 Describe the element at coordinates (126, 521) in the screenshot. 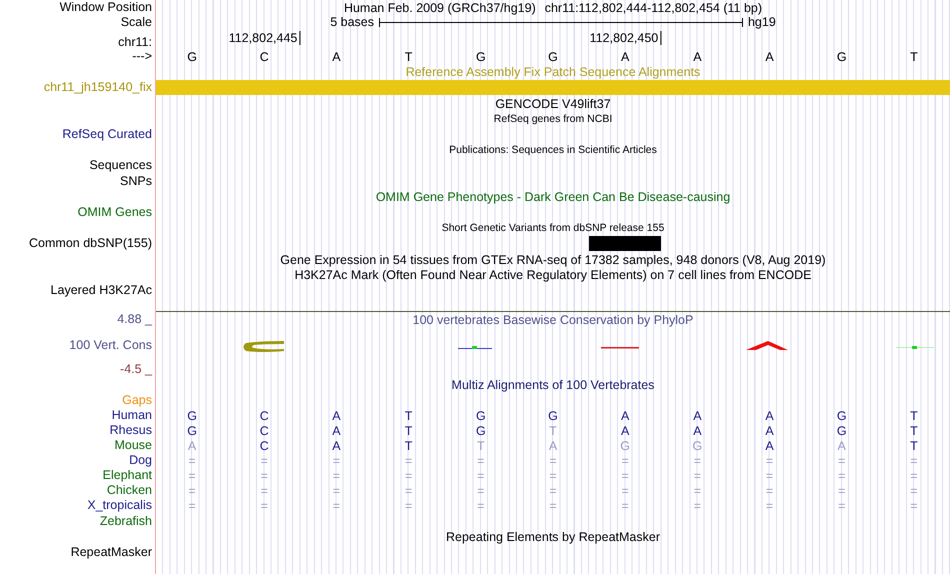

I see `track-label: Zebrafish` at that location.